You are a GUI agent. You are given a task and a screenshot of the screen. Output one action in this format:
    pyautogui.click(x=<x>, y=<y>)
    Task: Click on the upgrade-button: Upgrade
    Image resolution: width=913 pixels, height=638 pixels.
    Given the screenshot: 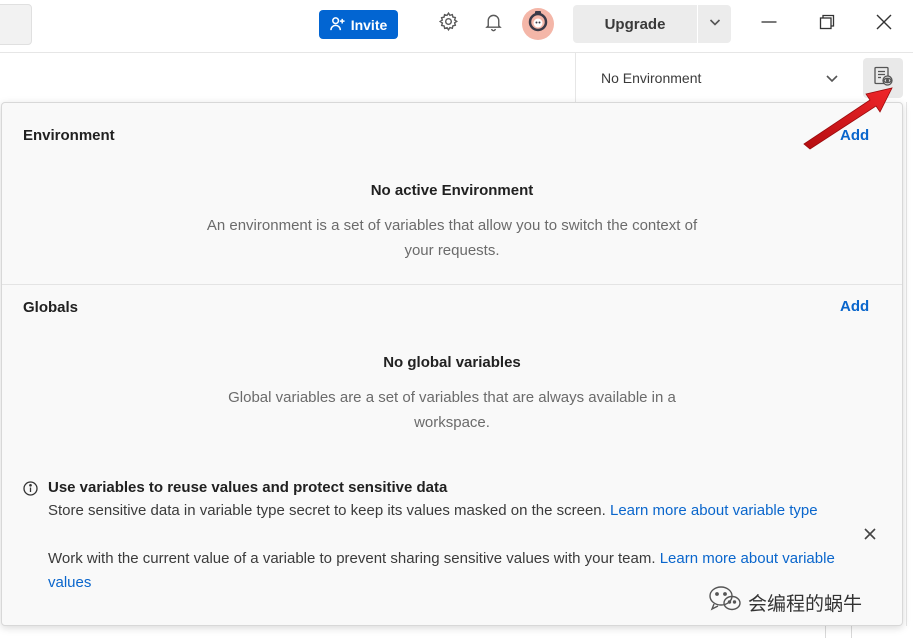 What is the action you would take?
    pyautogui.click(x=635, y=24)
    